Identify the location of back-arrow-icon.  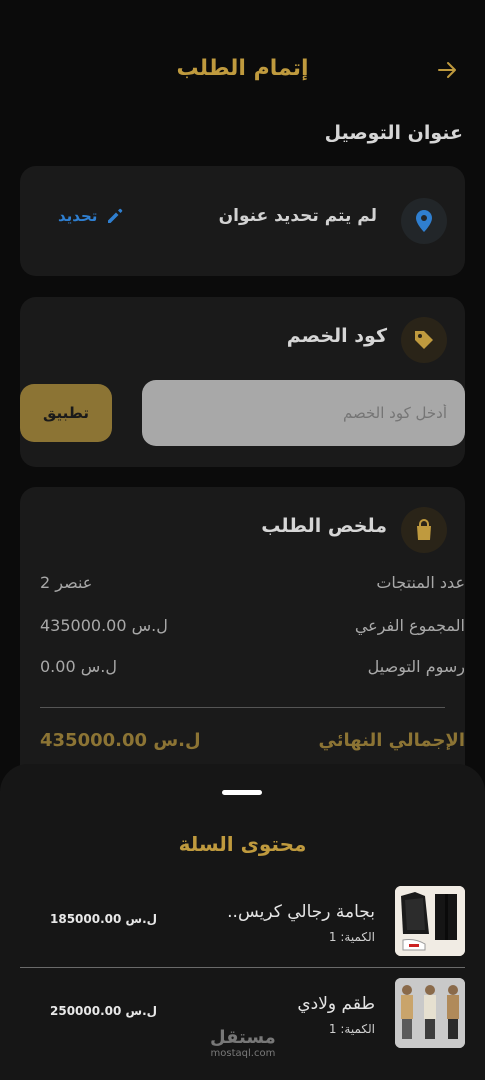
(447, 70).